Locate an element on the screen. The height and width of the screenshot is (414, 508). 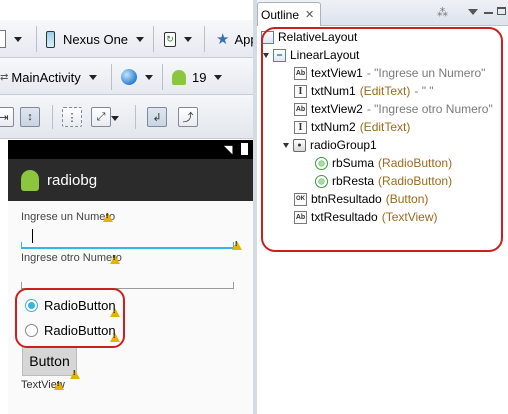
activity-label: MainActivity is located at coordinates (46, 77).